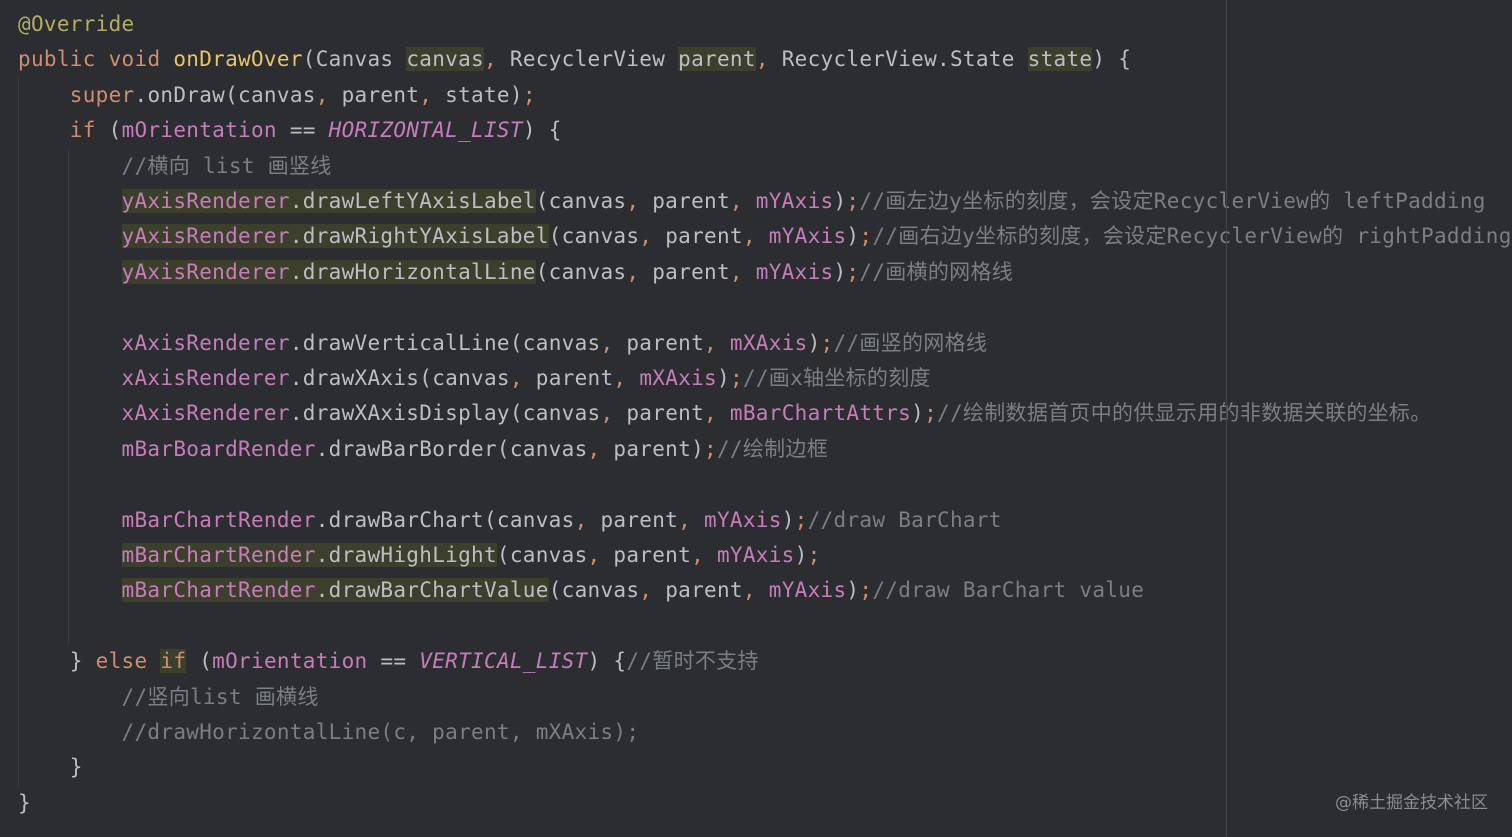 This screenshot has width=1512, height=837. Describe the element at coordinates (836, 378) in the screenshot. I see `code-comment: //画x轴坐标的刻度` at that location.